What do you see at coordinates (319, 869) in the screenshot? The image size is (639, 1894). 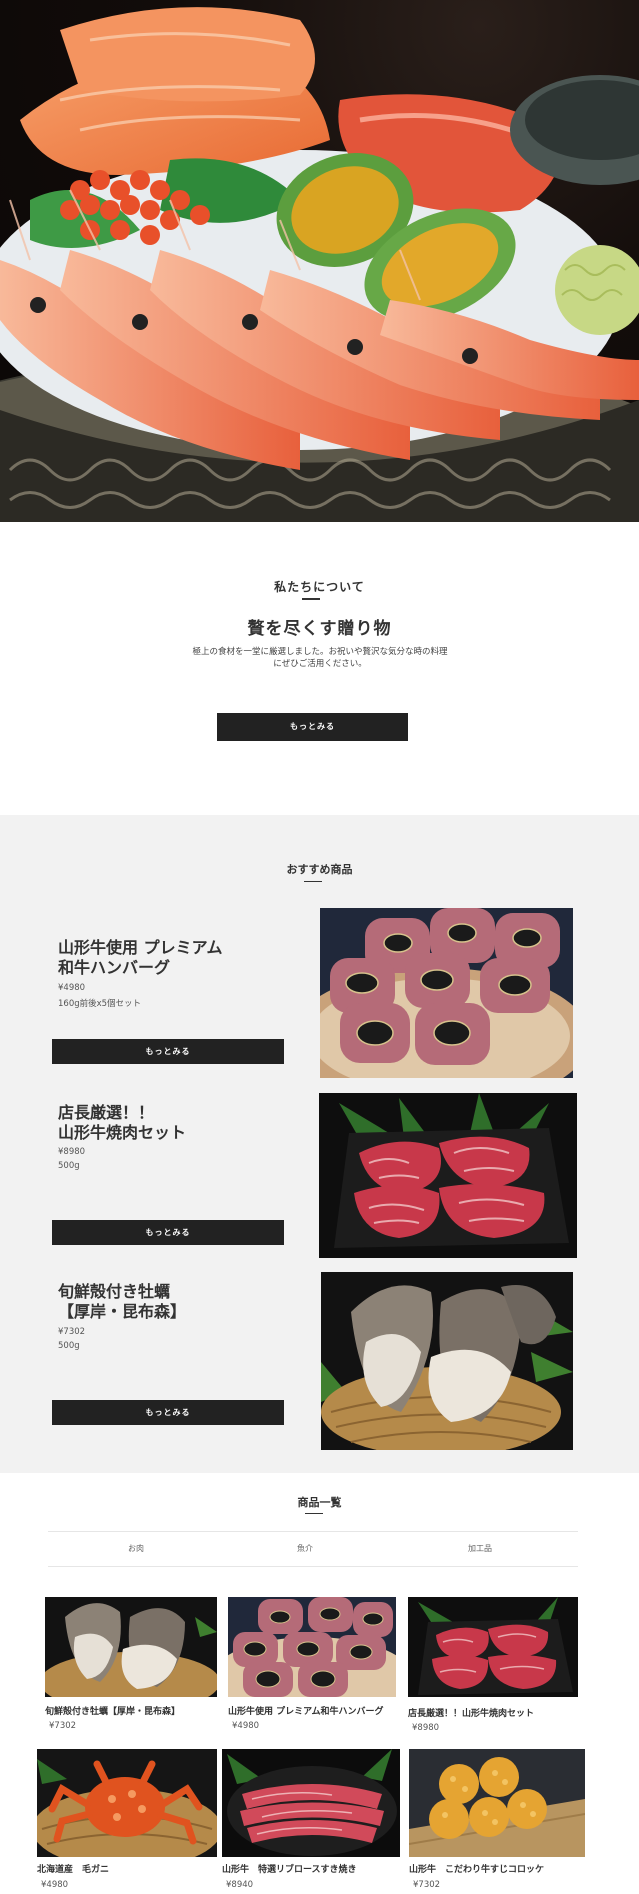 I see `featured-title: おすすめ商品` at bounding box center [319, 869].